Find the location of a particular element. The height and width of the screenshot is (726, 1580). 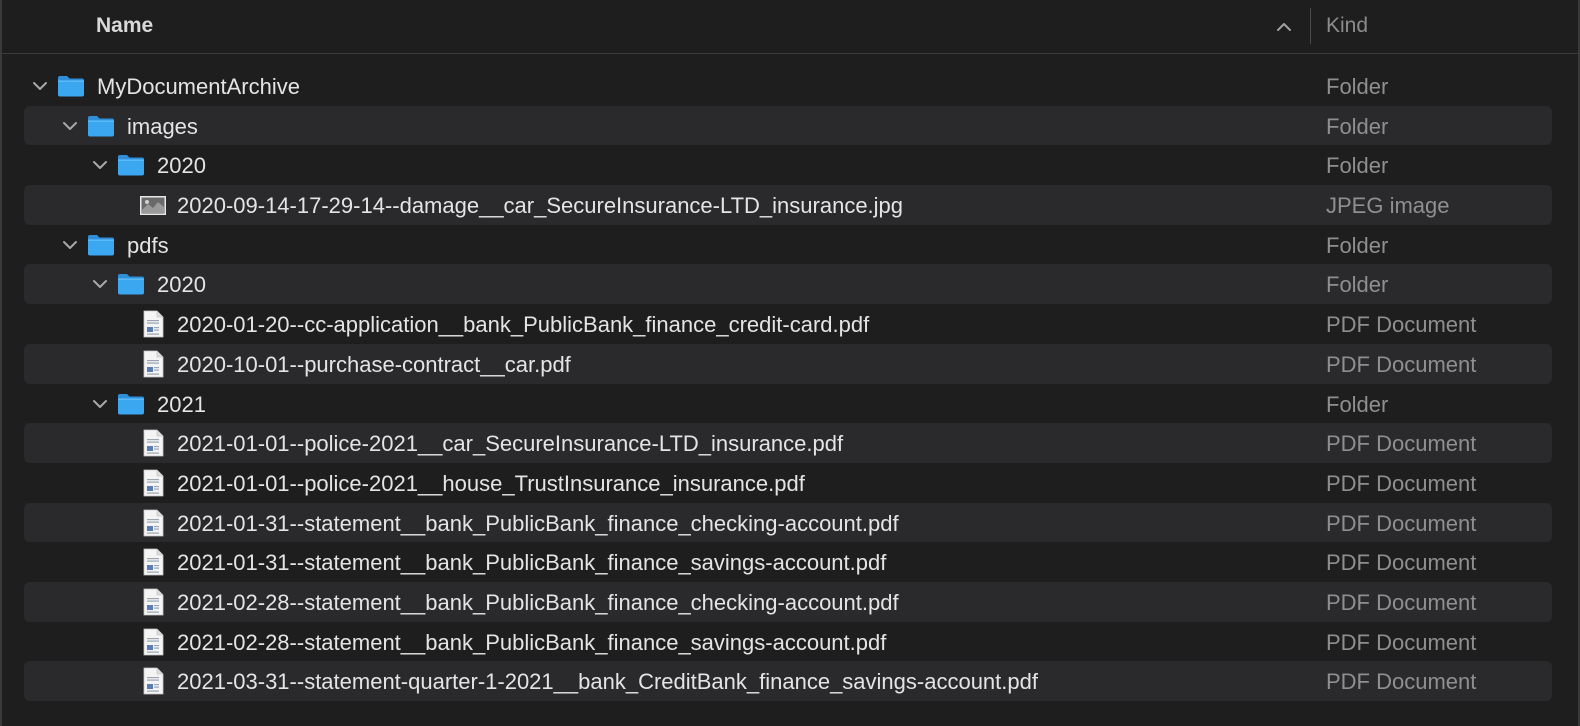

folder-row: 2021 Folder is located at coordinates (788, 404).